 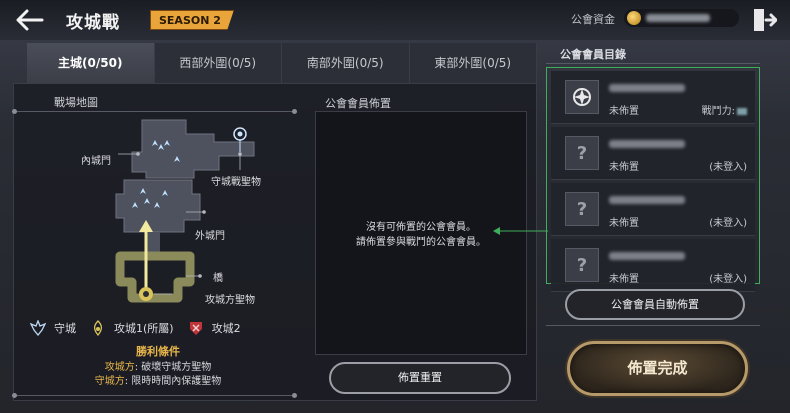 What do you see at coordinates (724, 109) in the screenshot?
I see `member-combat-power: 戰鬥力:` at bounding box center [724, 109].